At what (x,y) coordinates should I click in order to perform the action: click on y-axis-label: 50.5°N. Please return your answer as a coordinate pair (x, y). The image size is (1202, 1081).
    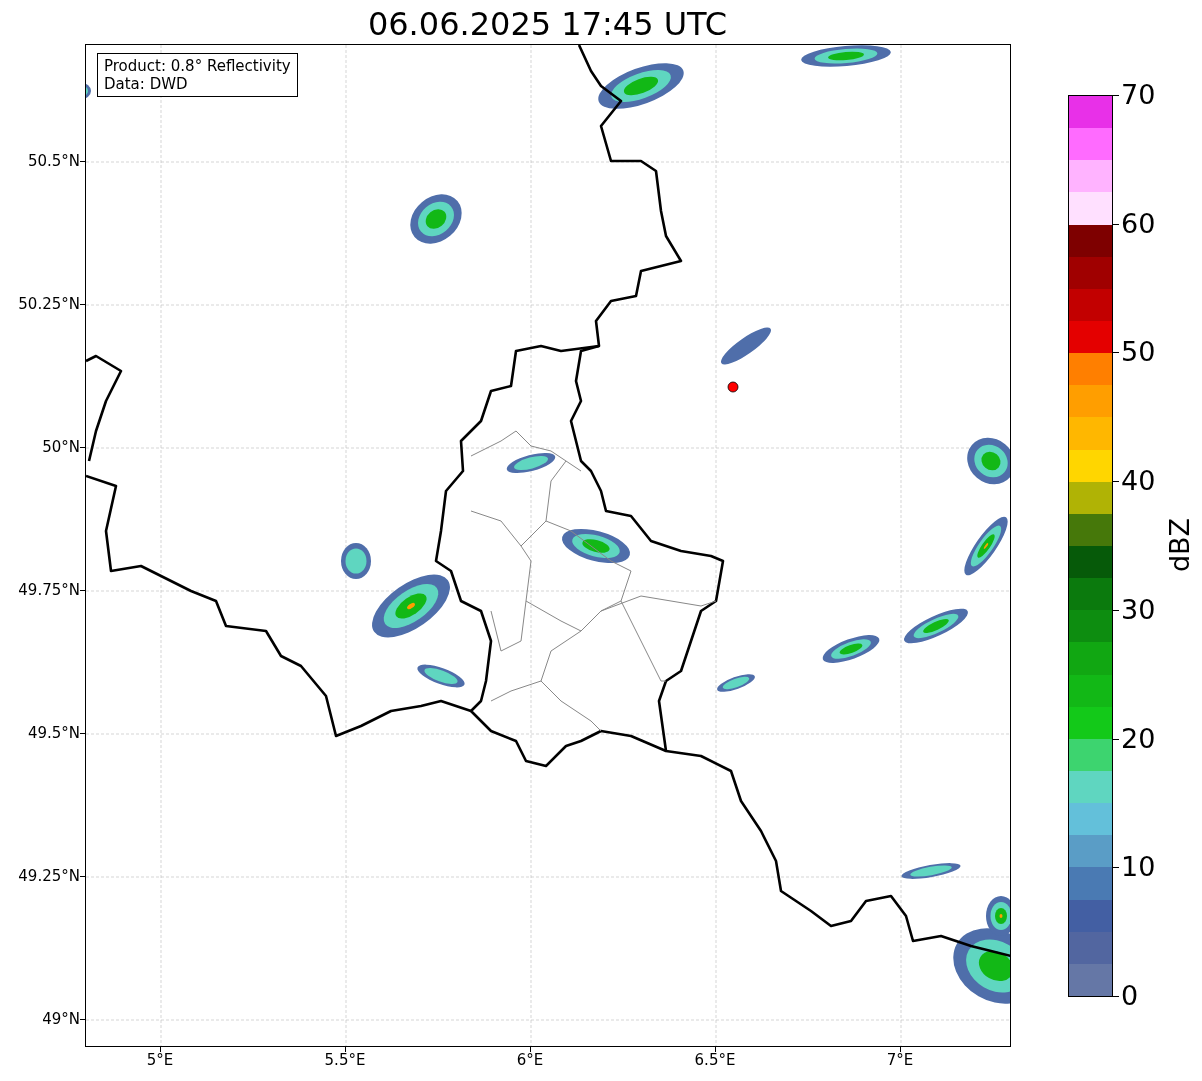
    Looking at the image, I should click on (53, 161).